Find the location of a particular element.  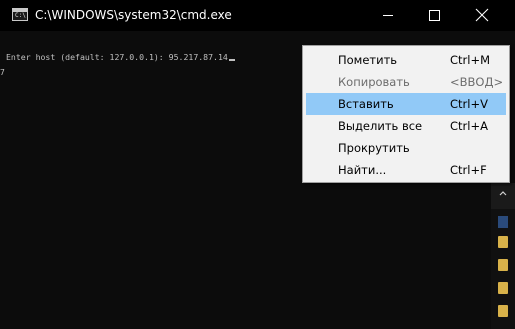

close-icon is located at coordinates (482, 15).